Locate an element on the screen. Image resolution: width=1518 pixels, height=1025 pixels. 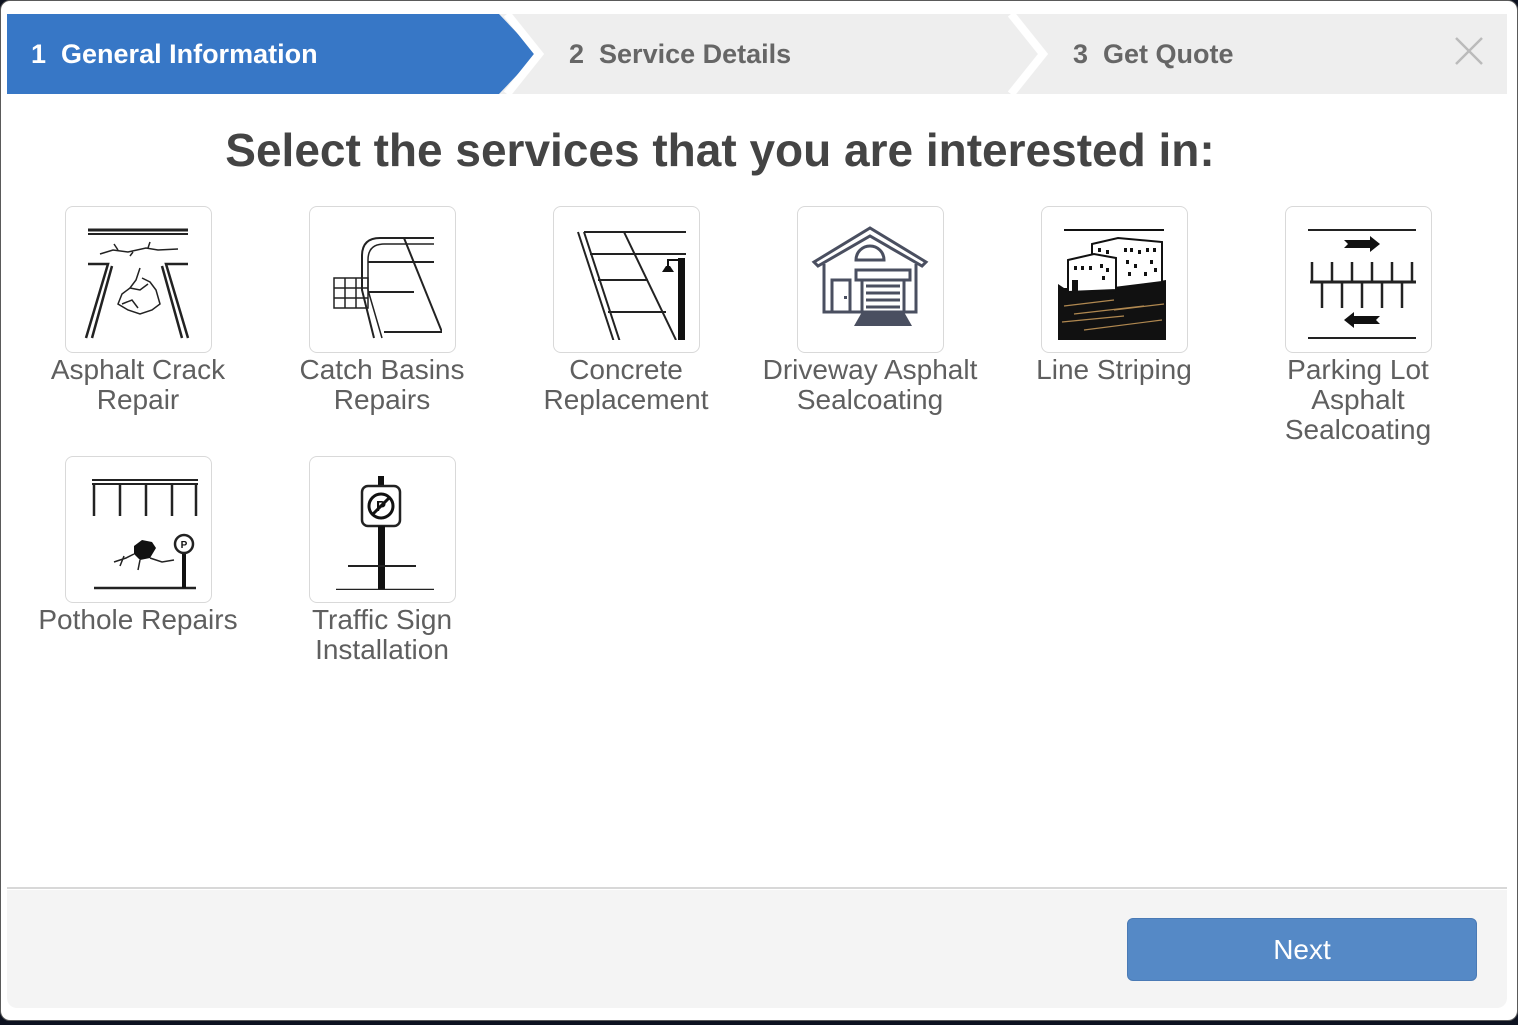
service-catch-basins-repairs: Catch Basins Repairs is located at coordinates (382, 310).